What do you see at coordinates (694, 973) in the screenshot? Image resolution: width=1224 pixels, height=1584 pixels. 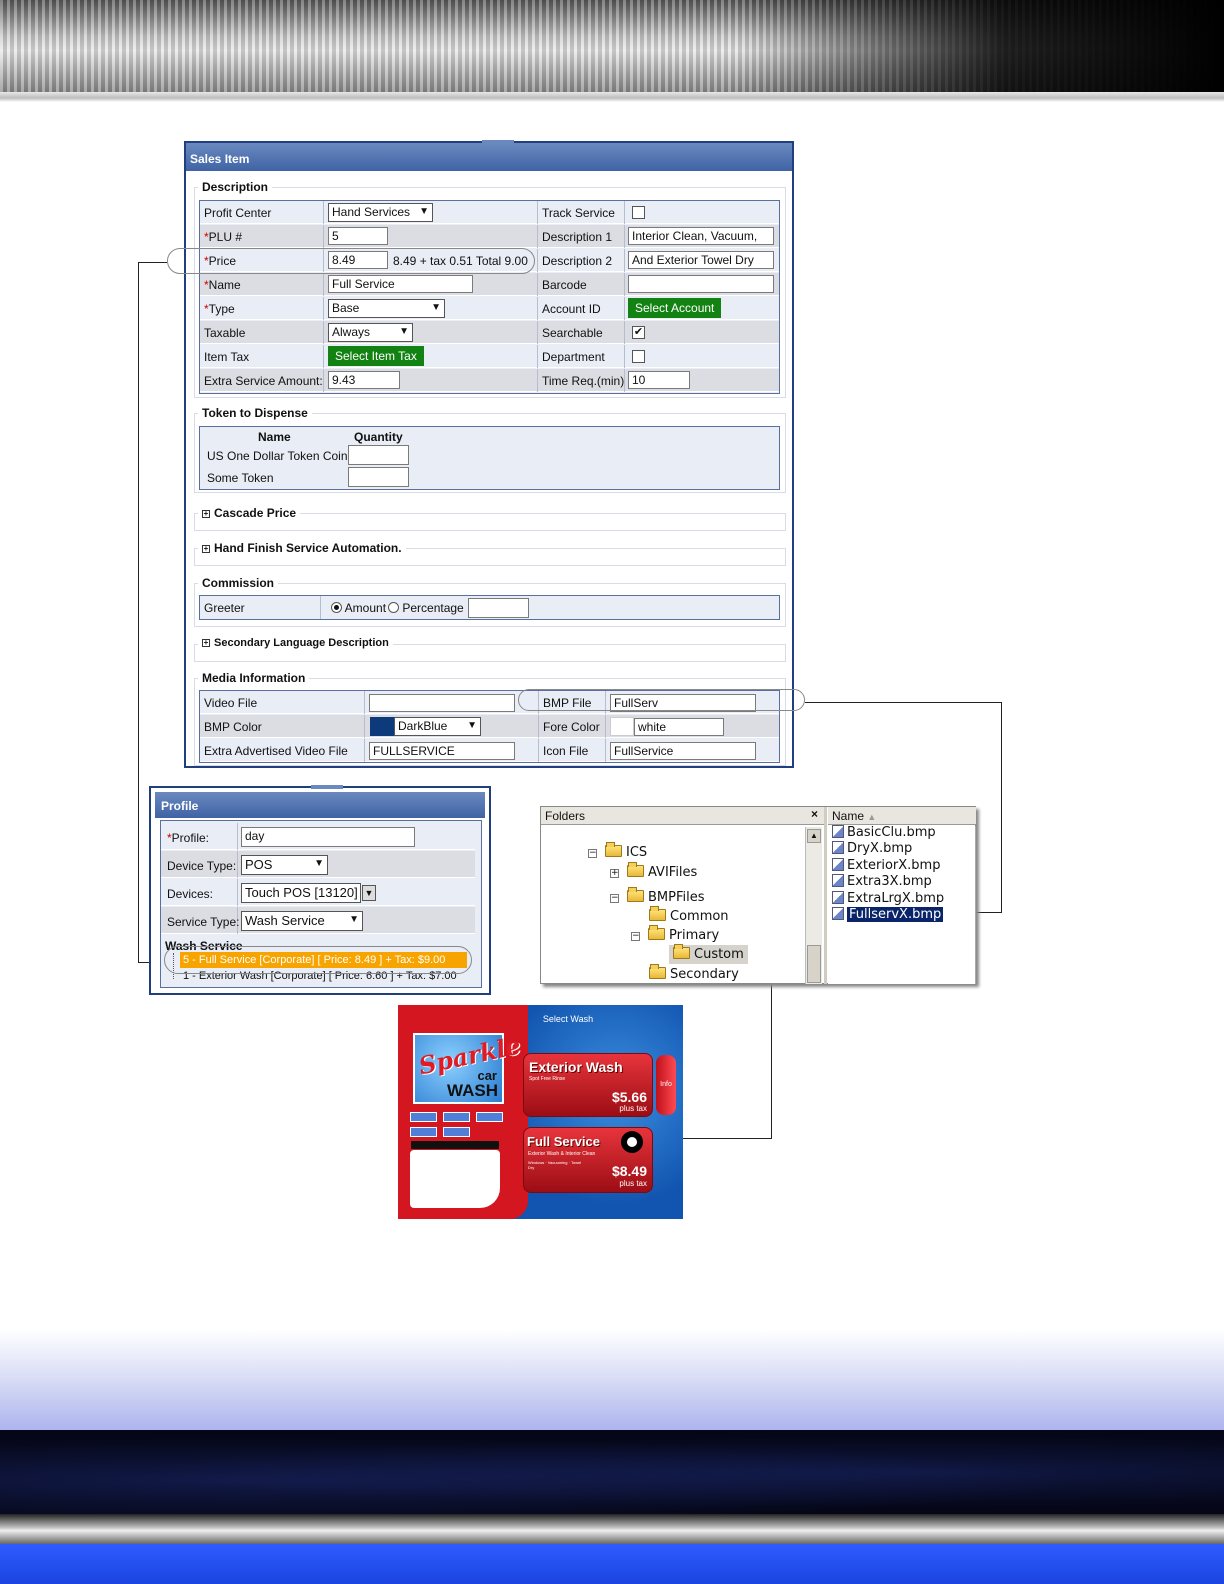 I see `tree-folder-secondary: Secondary` at bounding box center [694, 973].